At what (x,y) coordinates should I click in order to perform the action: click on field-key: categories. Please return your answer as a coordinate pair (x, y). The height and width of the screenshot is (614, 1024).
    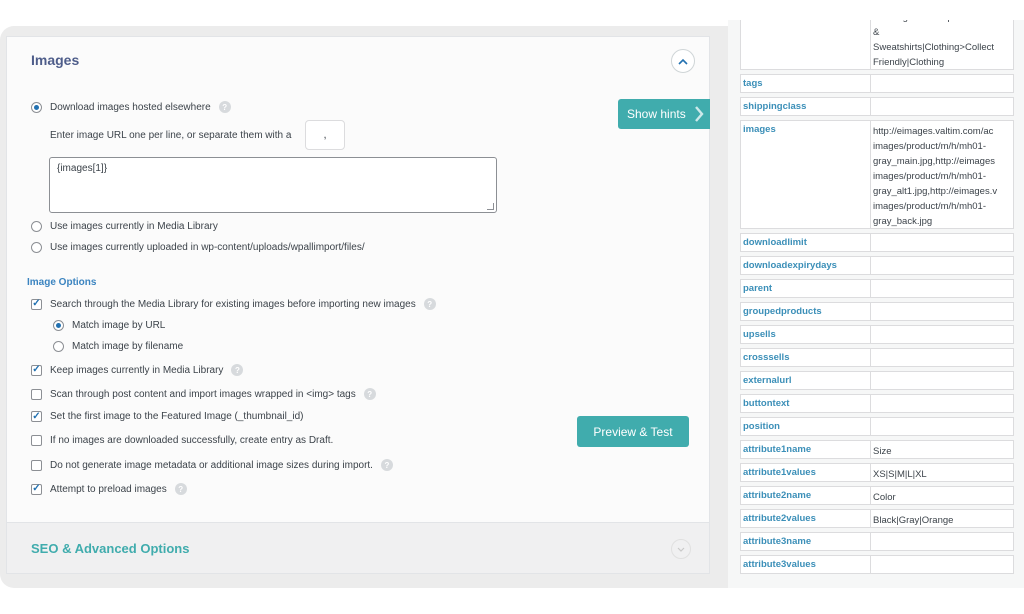
    Looking at the image, I should click on (805, 45).